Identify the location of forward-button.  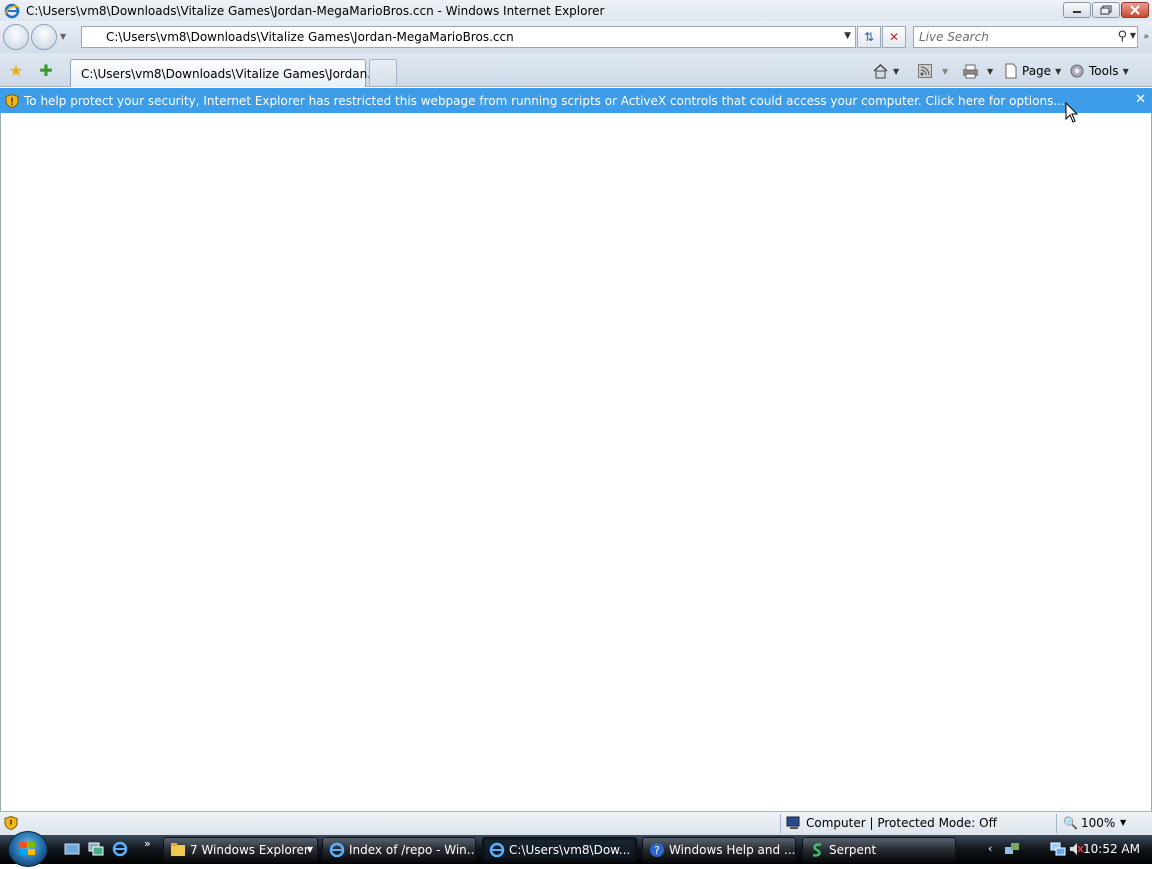
(44, 37).